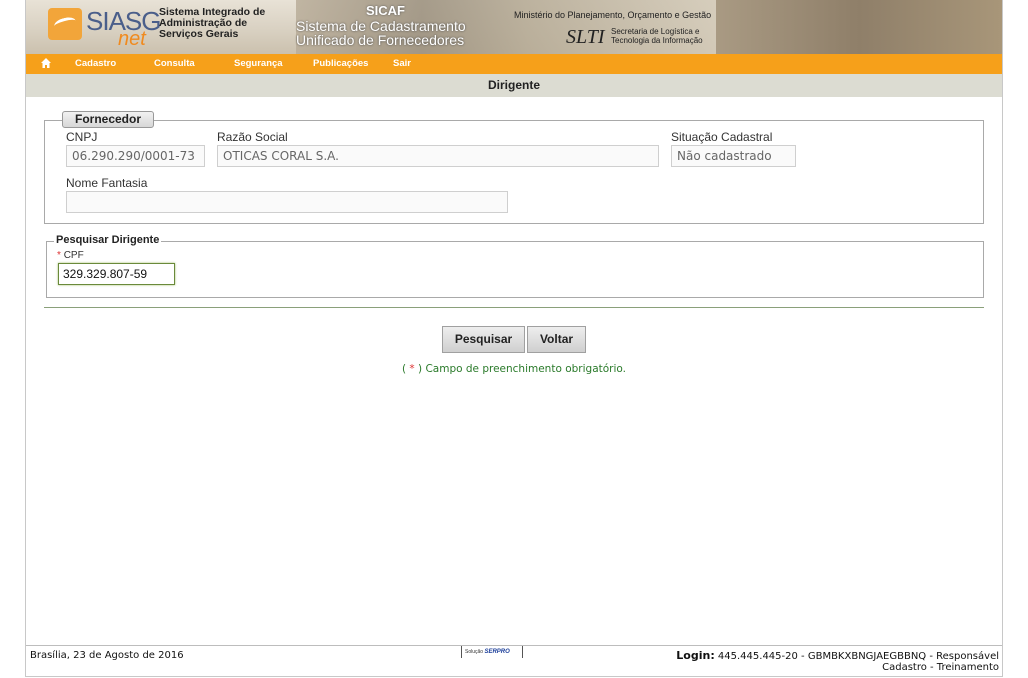 This screenshot has height=678, width=1028. I want to click on system-name-line: Serviços Gerais, so click(199, 34).